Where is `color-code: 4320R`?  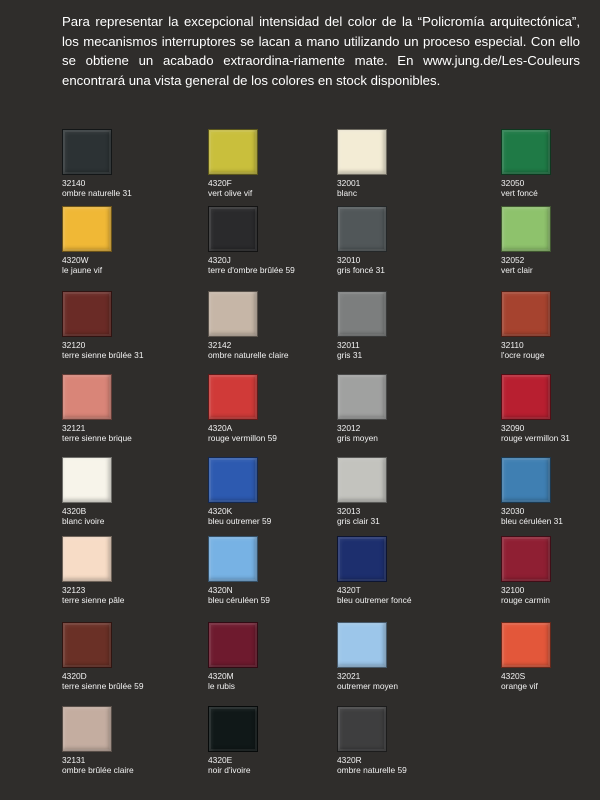
color-code: 4320R is located at coordinates (349, 760).